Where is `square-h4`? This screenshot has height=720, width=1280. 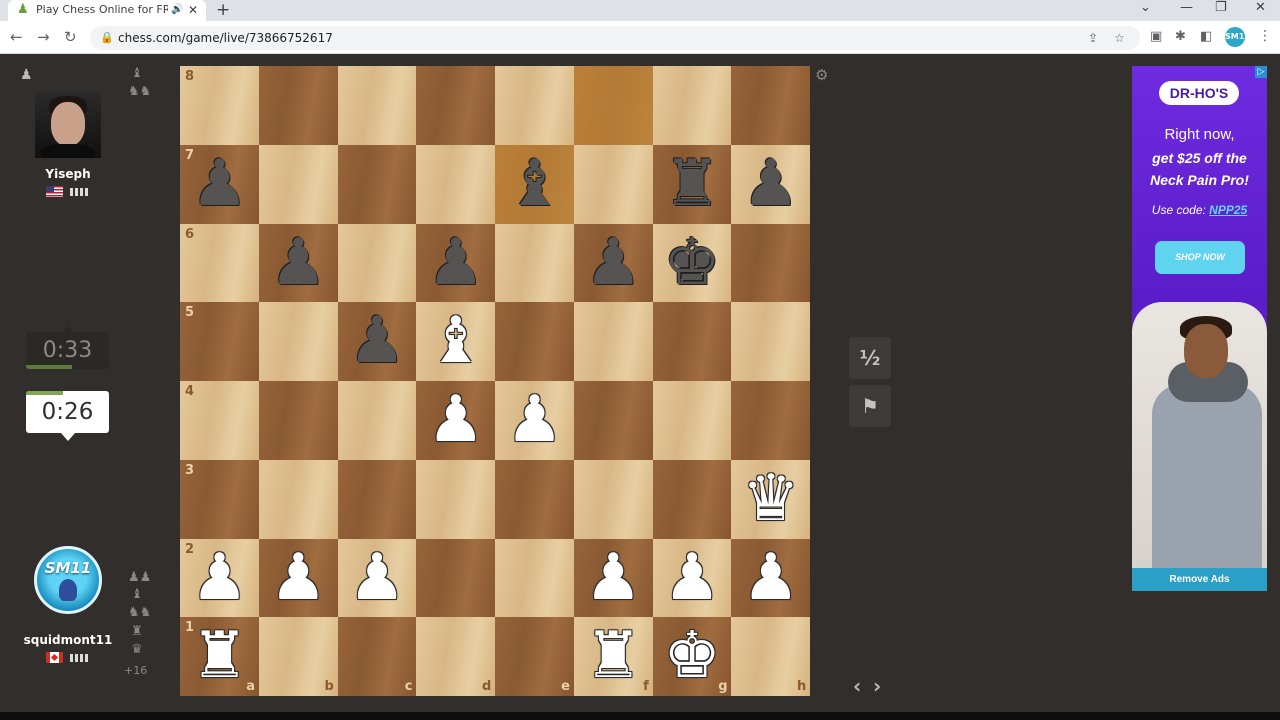
square-h4 is located at coordinates (771, 420).